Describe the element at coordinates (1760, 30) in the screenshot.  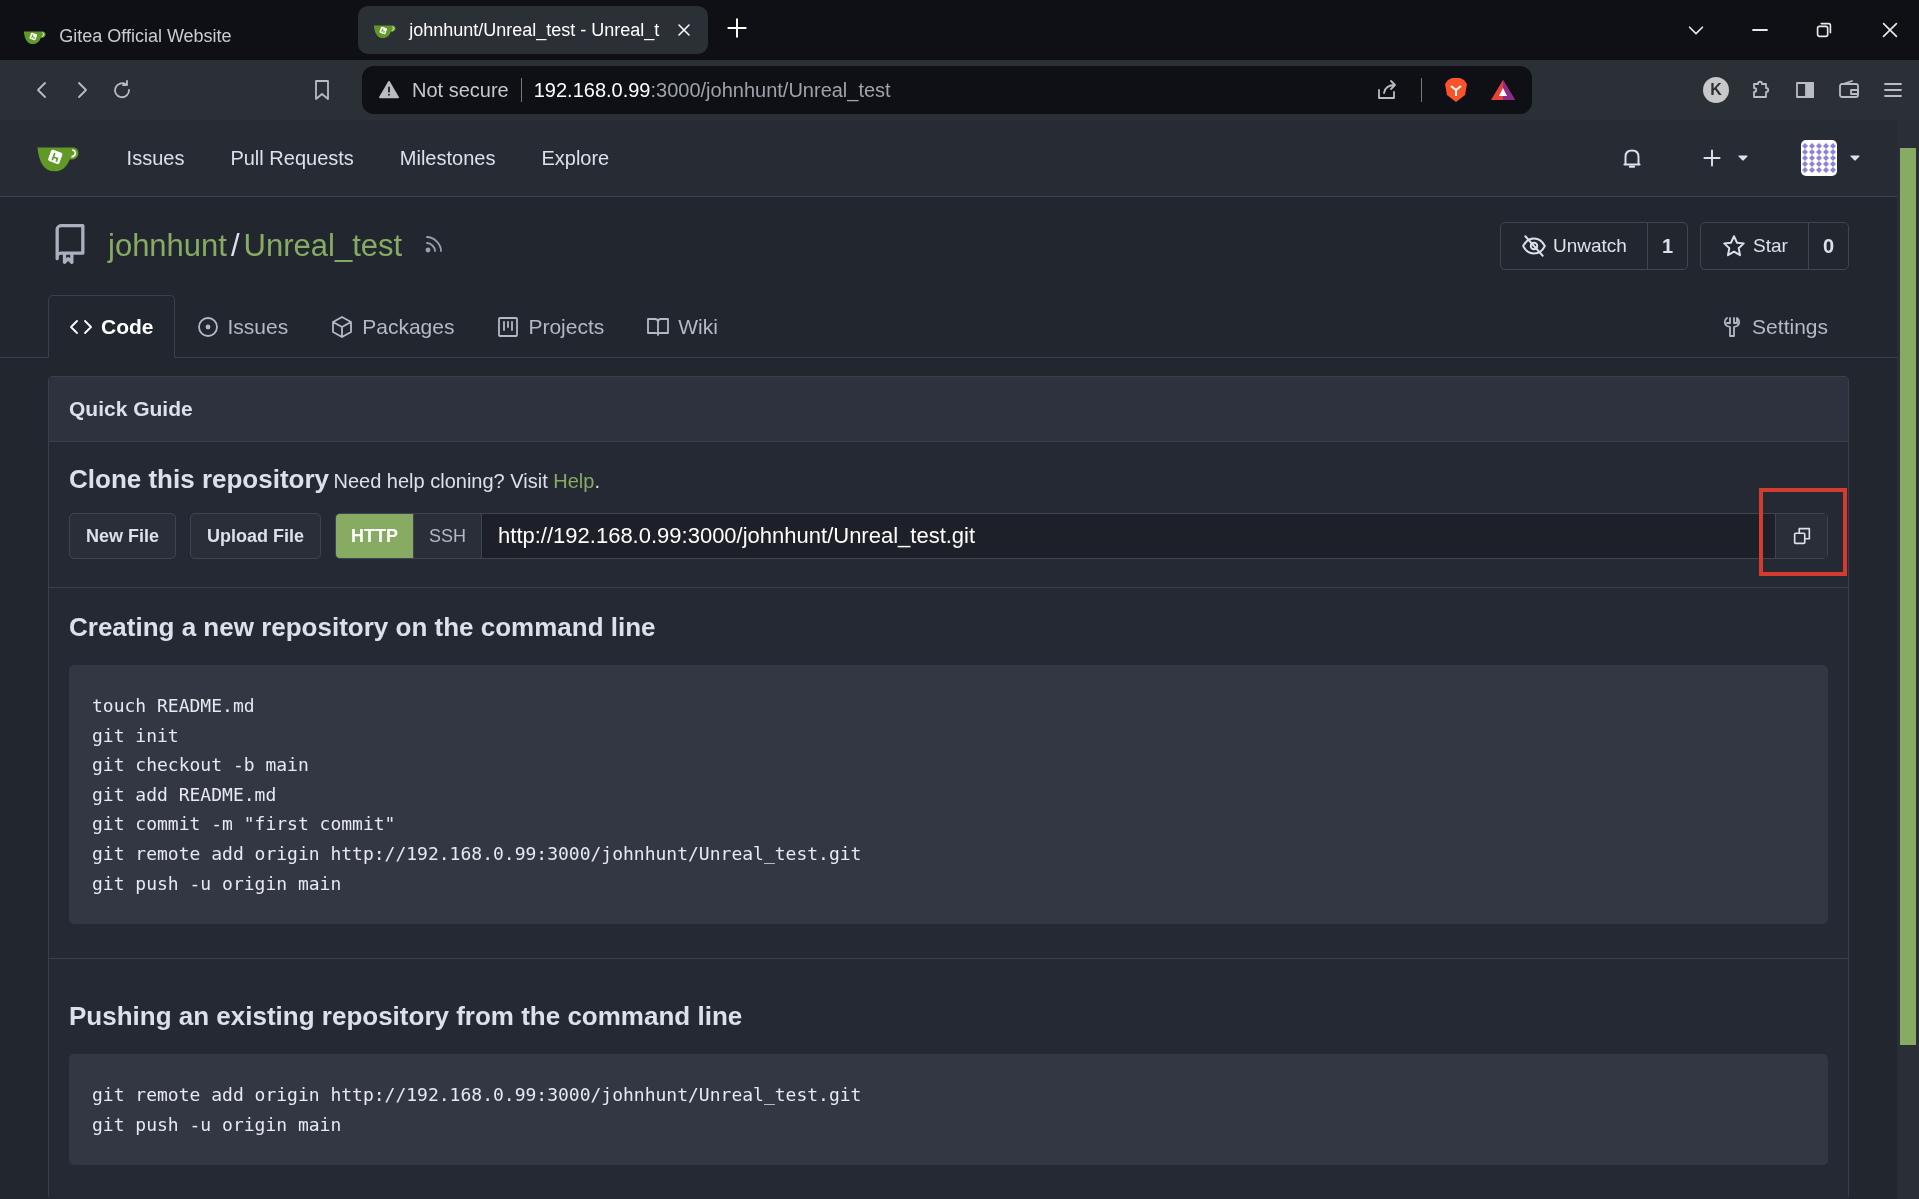
I see `minimize-icon` at that location.